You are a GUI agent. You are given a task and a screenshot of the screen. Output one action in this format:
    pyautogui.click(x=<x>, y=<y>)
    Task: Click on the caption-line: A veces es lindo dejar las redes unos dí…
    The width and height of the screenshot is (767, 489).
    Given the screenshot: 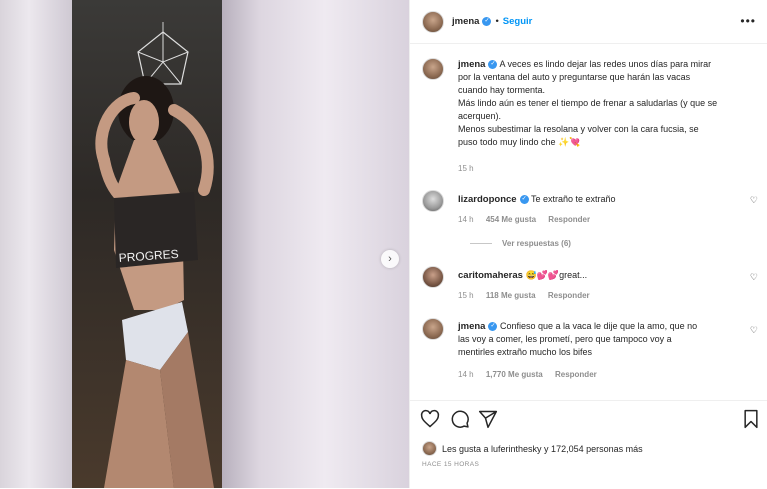 What is the action you would take?
    pyautogui.click(x=605, y=64)
    